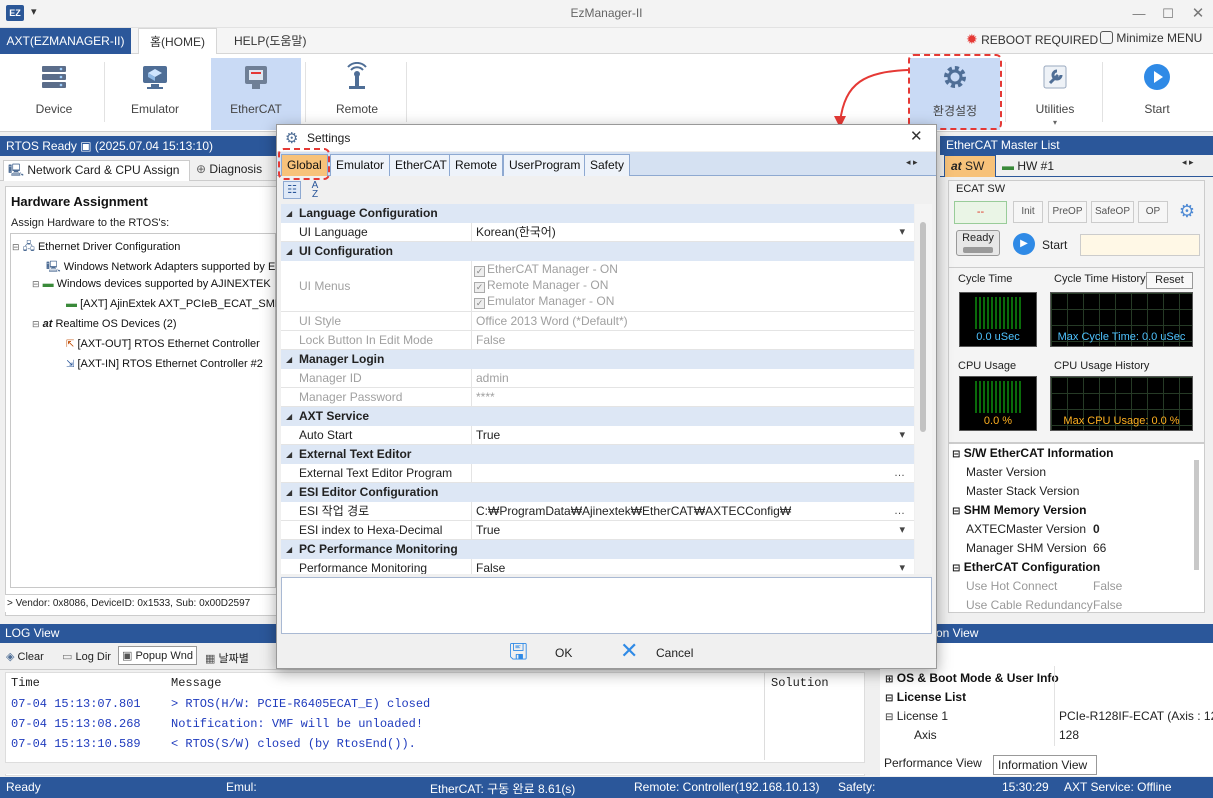 The image size is (1213, 798). What do you see at coordinates (972, 678) in the screenshot?
I see `os-boot-header: ⊞ OS & Boot Mode & User Info` at bounding box center [972, 678].